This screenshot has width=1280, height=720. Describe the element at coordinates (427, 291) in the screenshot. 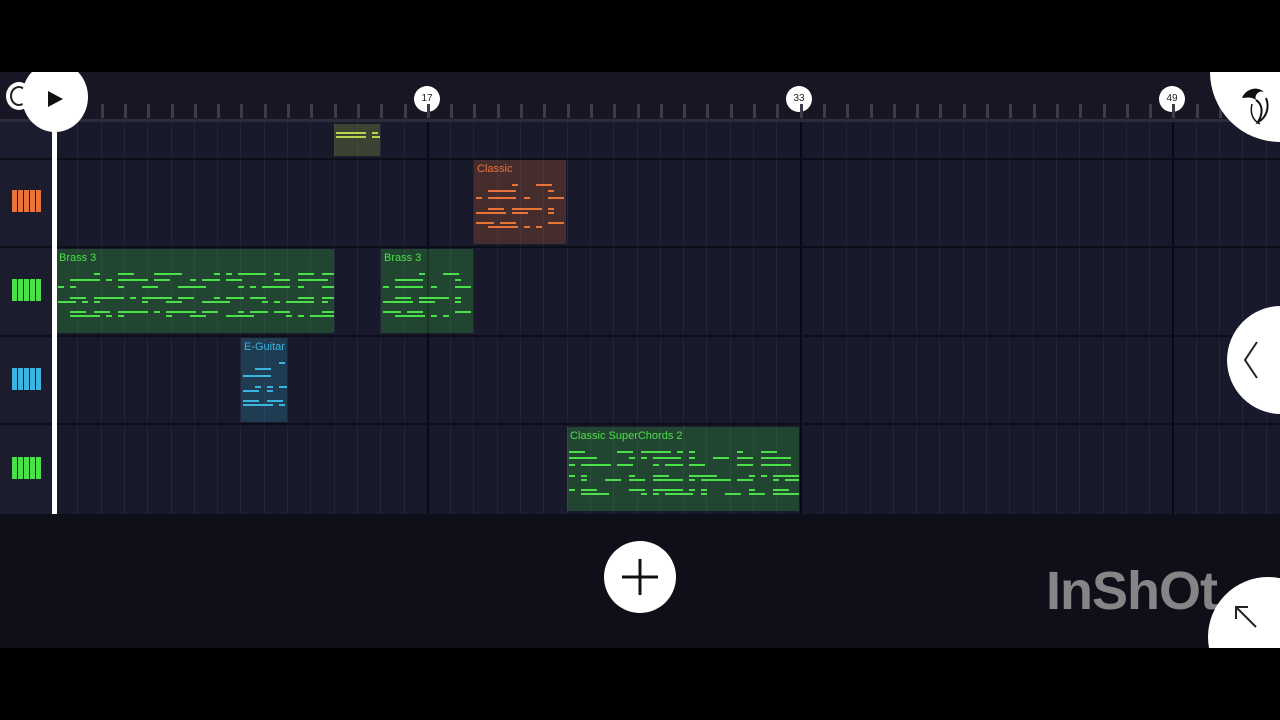

I see `pattern-clip-brass-b: Brass 3` at that location.